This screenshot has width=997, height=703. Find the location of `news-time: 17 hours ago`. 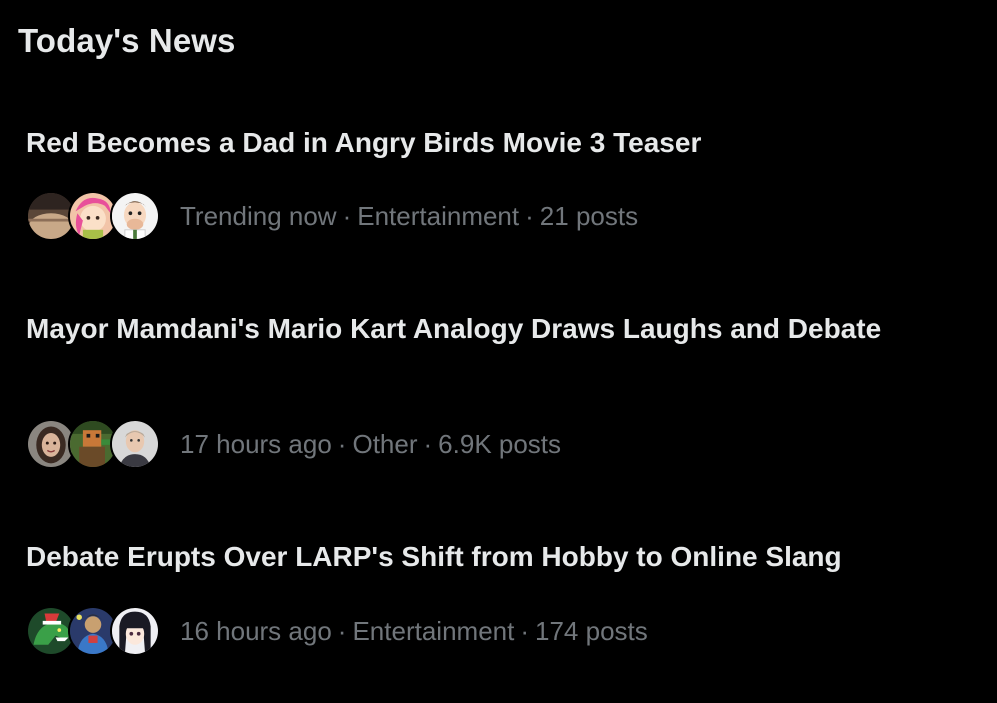

news-time: 17 hours ago is located at coordinates (256, 443).